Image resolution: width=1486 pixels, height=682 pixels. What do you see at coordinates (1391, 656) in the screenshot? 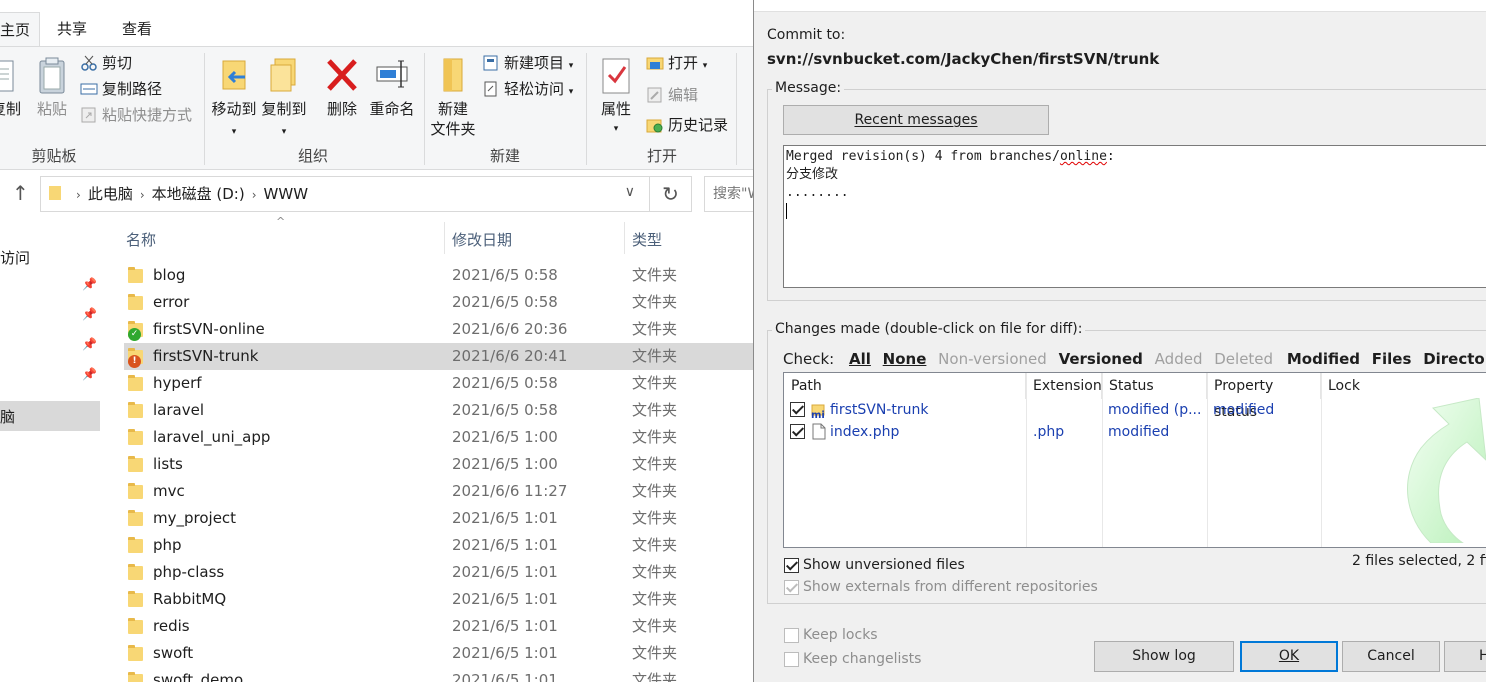
I see `cancel-button: Cancel` at bounding box center [1391, 656].